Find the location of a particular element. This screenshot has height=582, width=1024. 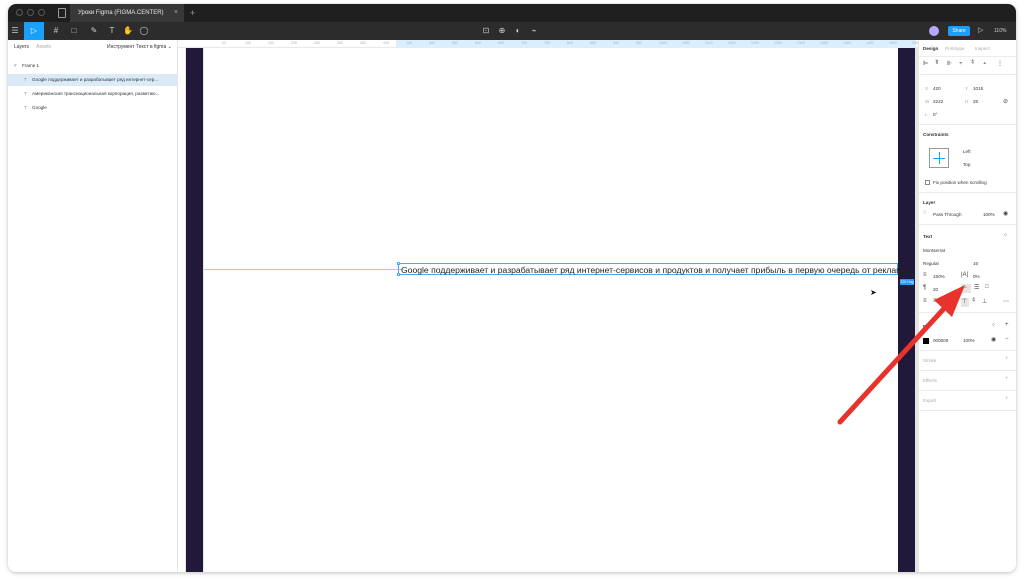

pen-tool-icon: ✎ is located at coordinates (94, 31).